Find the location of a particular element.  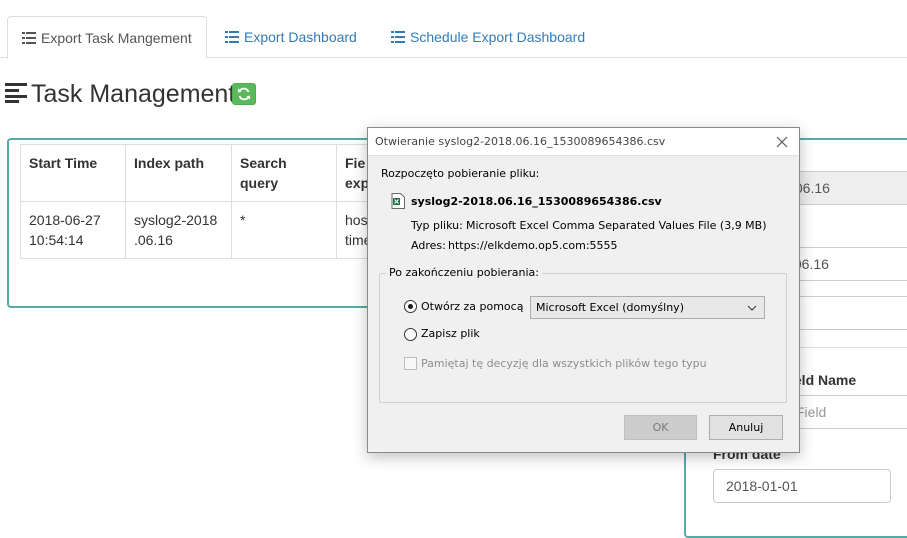

search-query-input is located at coordinates (848, 313).